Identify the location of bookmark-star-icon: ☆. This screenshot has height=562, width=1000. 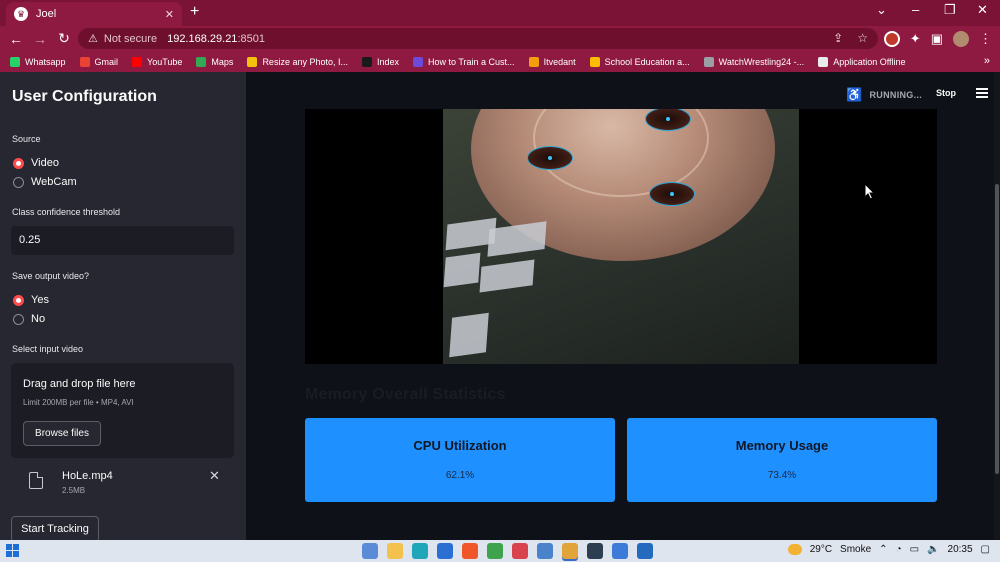
(862, 38).